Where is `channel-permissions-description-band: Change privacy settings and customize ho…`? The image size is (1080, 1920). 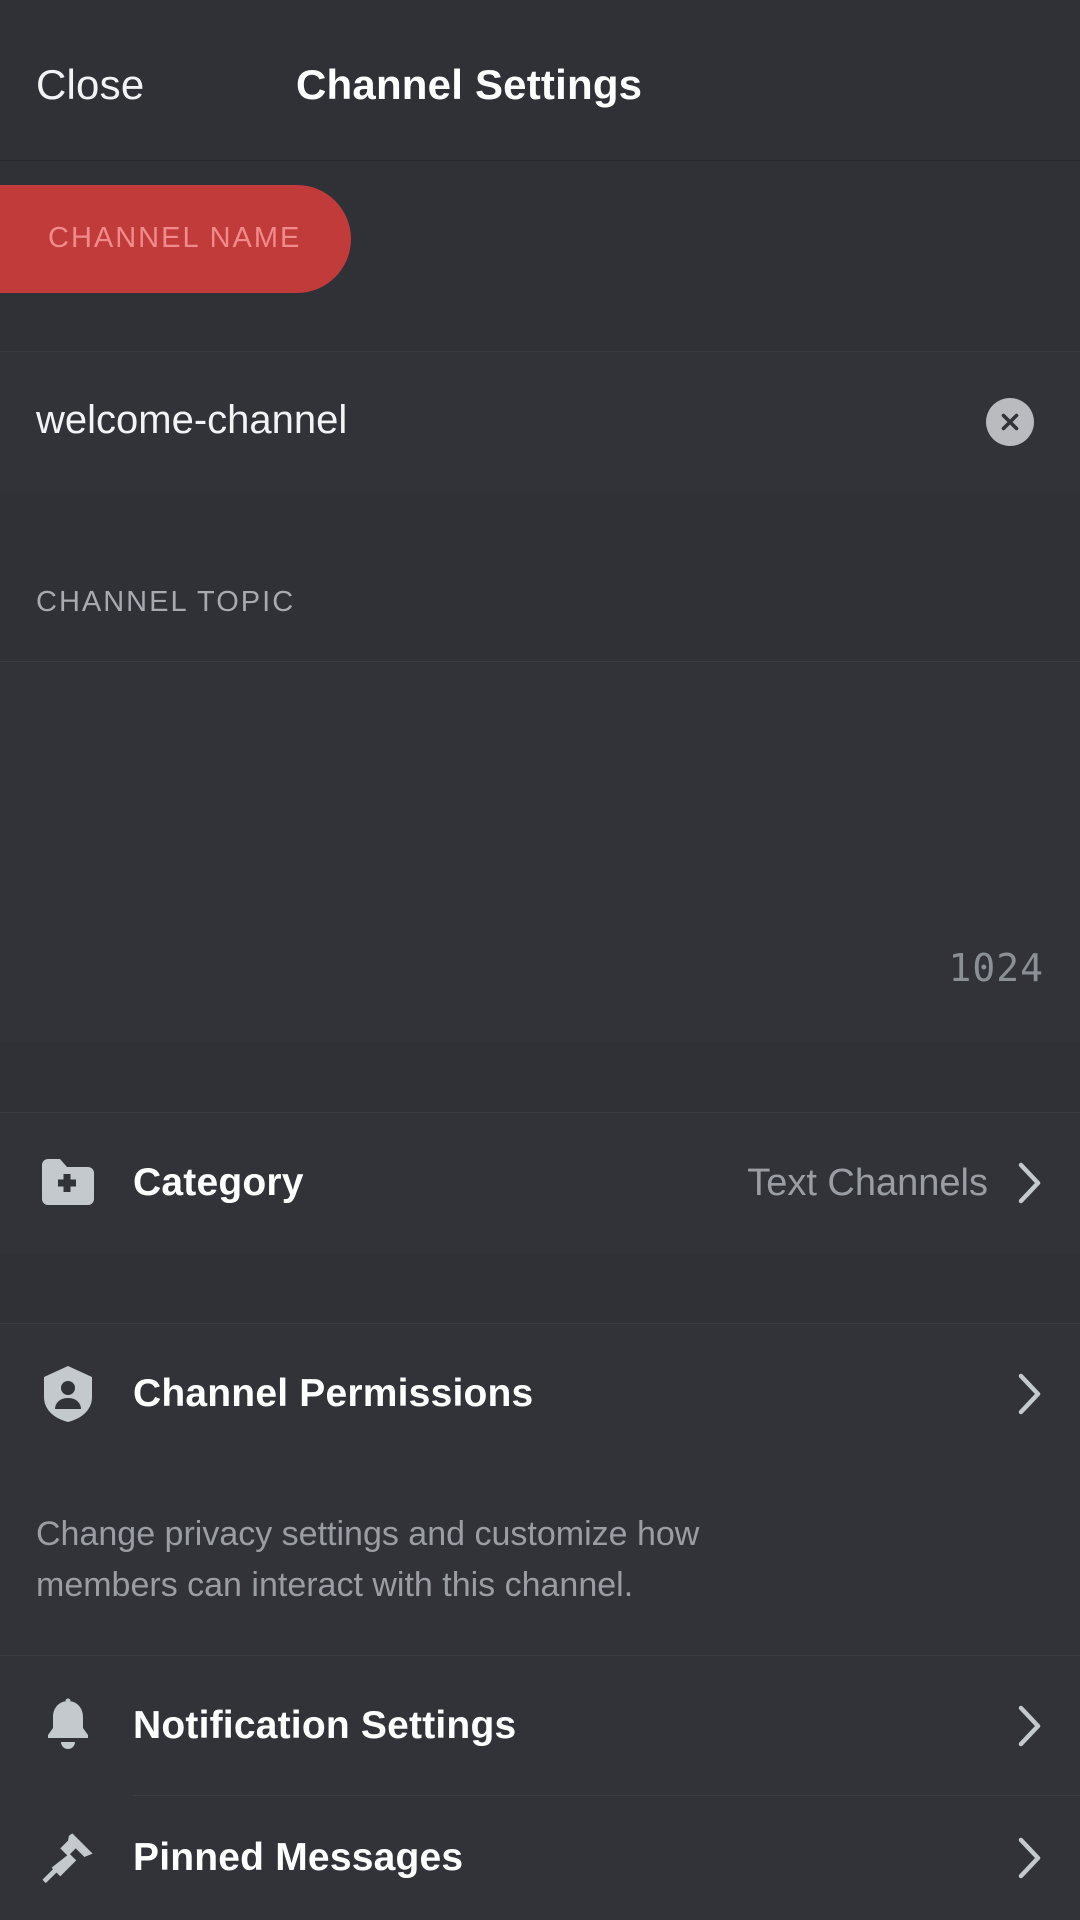
channel-permissions-description-band: Change privacy settings and customize ho… is located at coordinates (540, 1559).